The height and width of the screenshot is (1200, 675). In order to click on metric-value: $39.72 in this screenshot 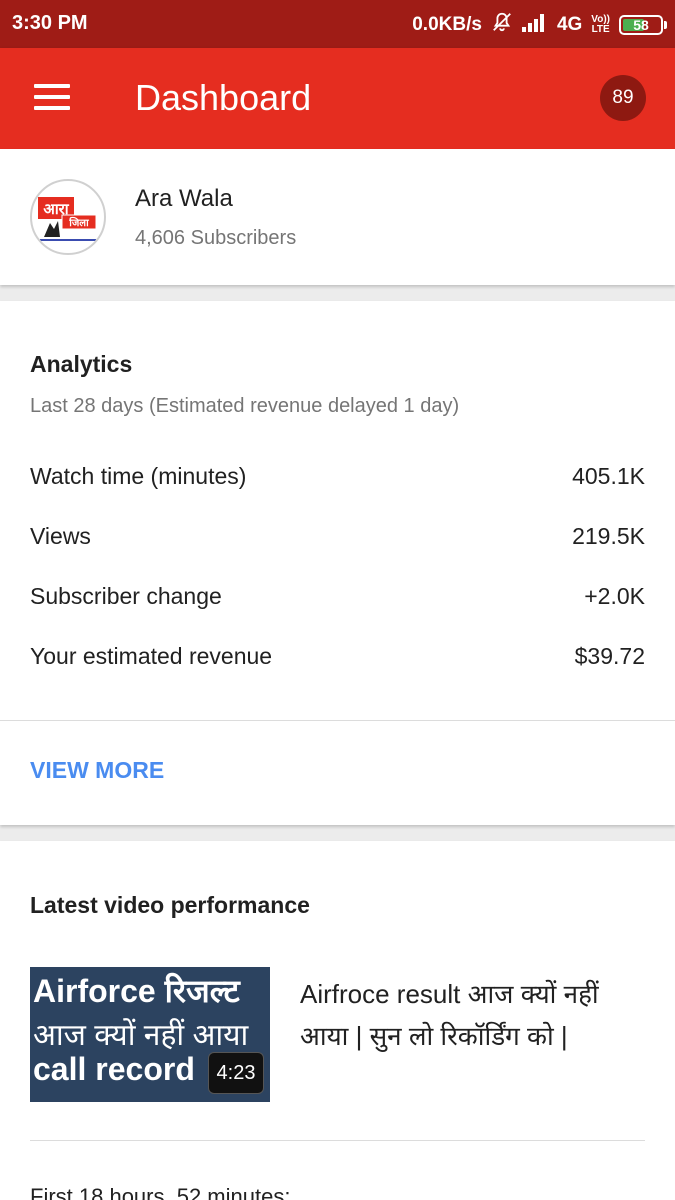, I will do `click(609, 656)`.